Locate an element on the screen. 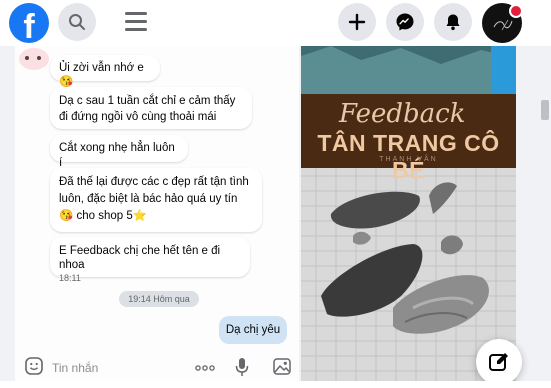 This screenshot has height=388, width=551. compose-post-button is located at coordinates (499, 362).